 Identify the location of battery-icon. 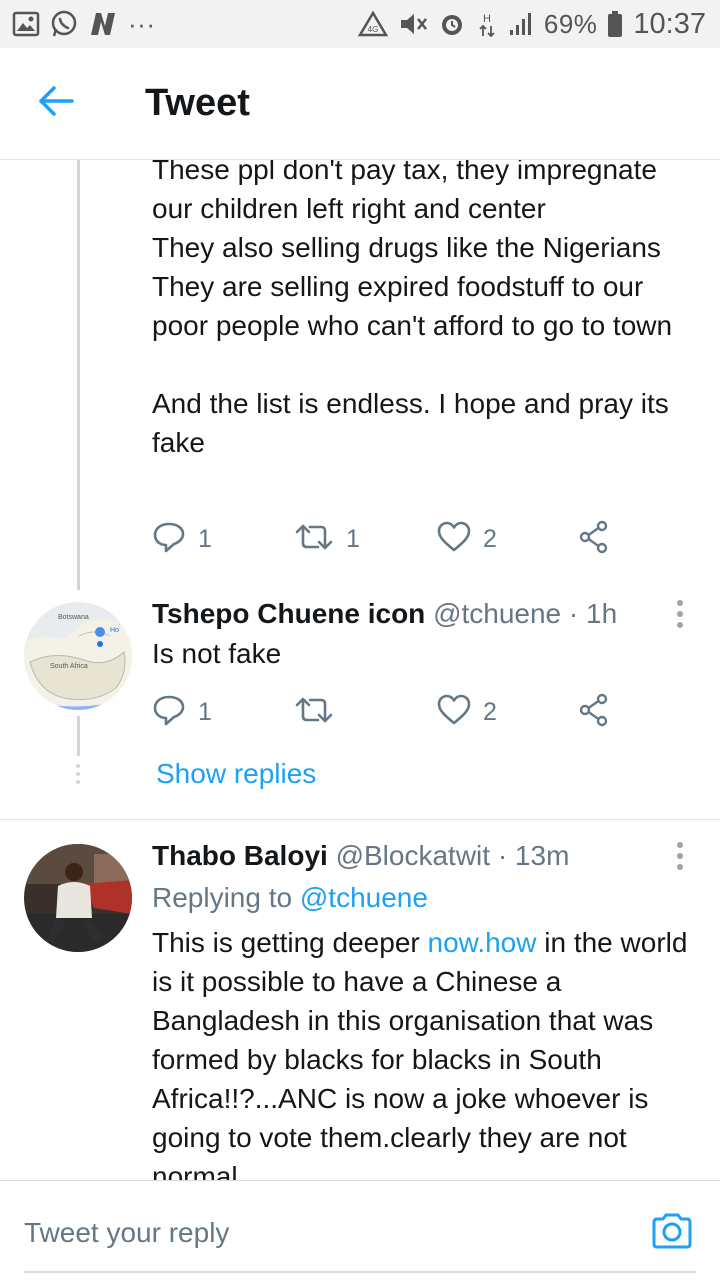
(615, 24).